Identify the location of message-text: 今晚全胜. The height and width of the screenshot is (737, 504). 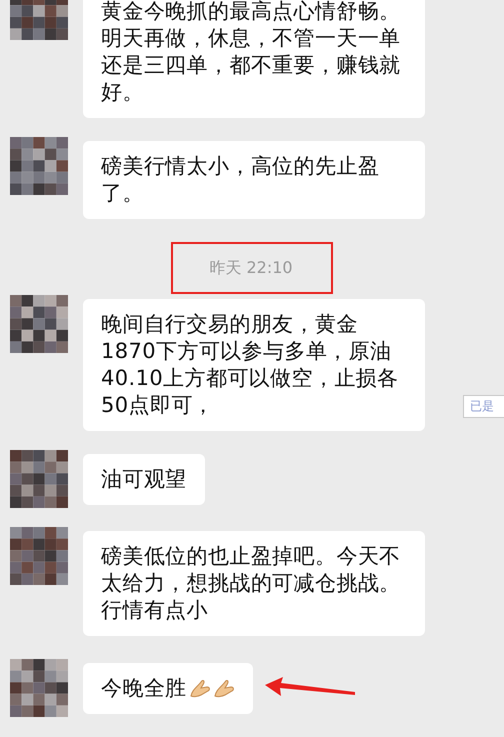
(144, 688).